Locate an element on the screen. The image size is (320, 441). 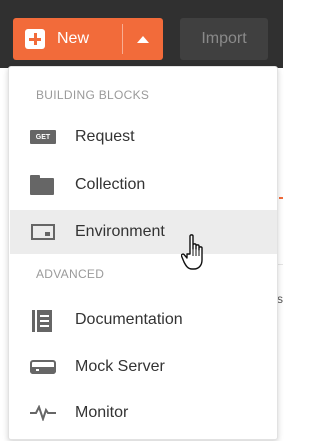
hand-cursor-icon is located at coordinates (192, 252).